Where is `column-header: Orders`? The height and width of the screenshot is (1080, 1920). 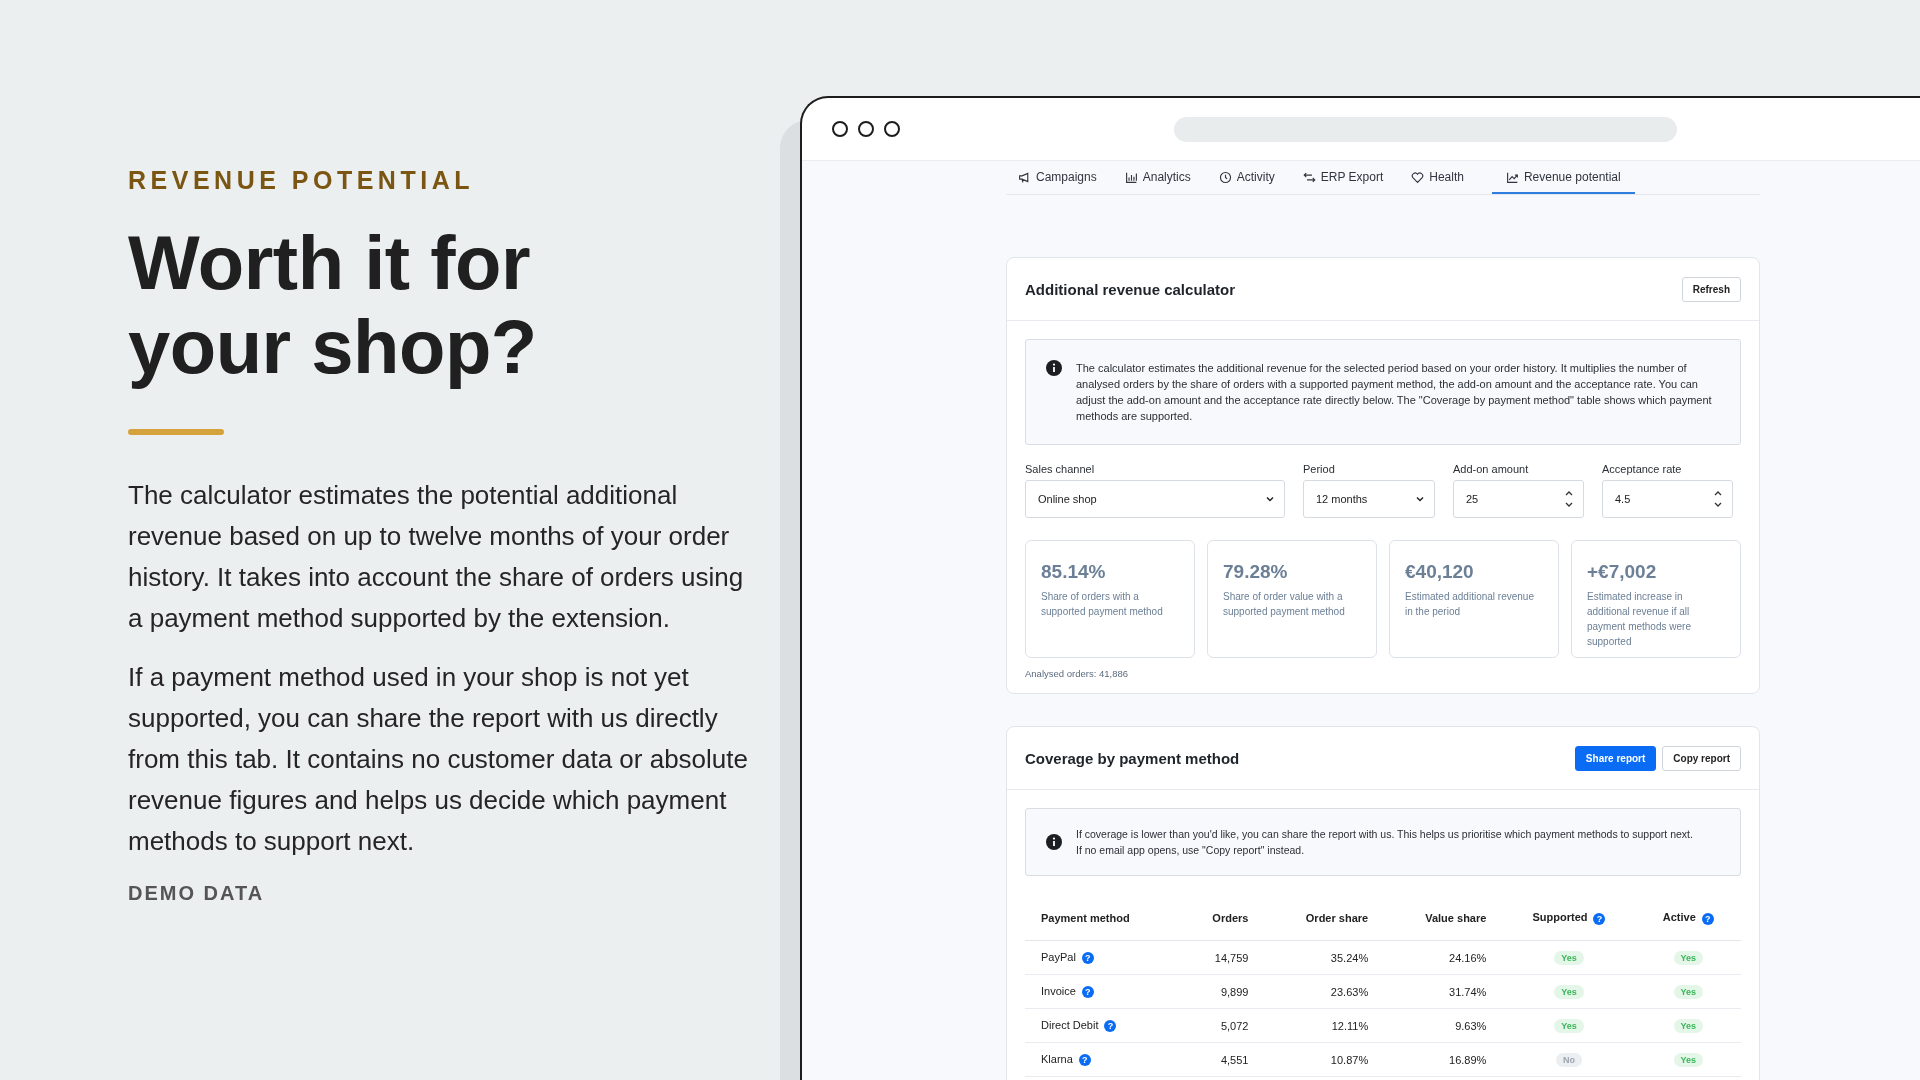
column-header: Orders is located at coordinates (1230, 918).